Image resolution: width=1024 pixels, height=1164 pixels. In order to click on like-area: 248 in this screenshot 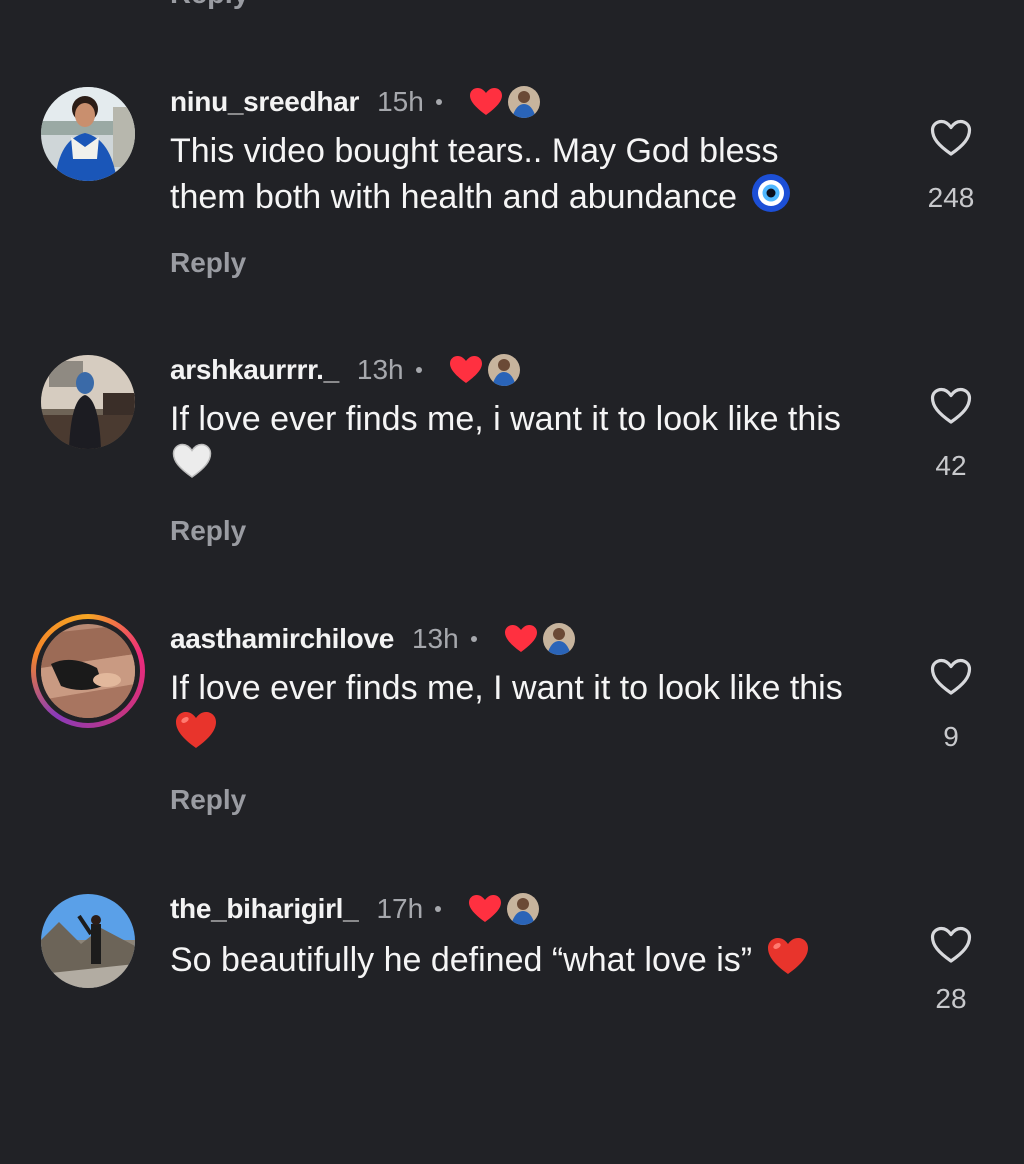, I will do `click(951, 166)`.